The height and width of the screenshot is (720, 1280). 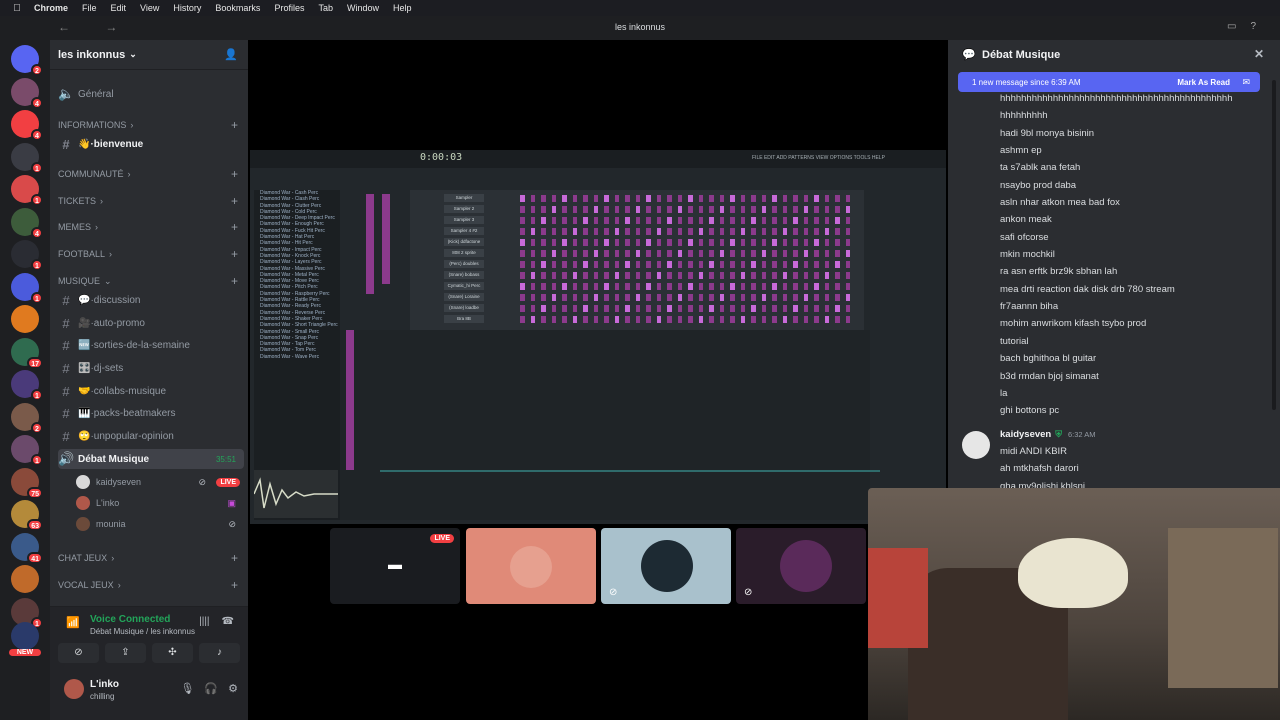 I want to click on screen-share-button: ⇪, so click(x=125, y=653).